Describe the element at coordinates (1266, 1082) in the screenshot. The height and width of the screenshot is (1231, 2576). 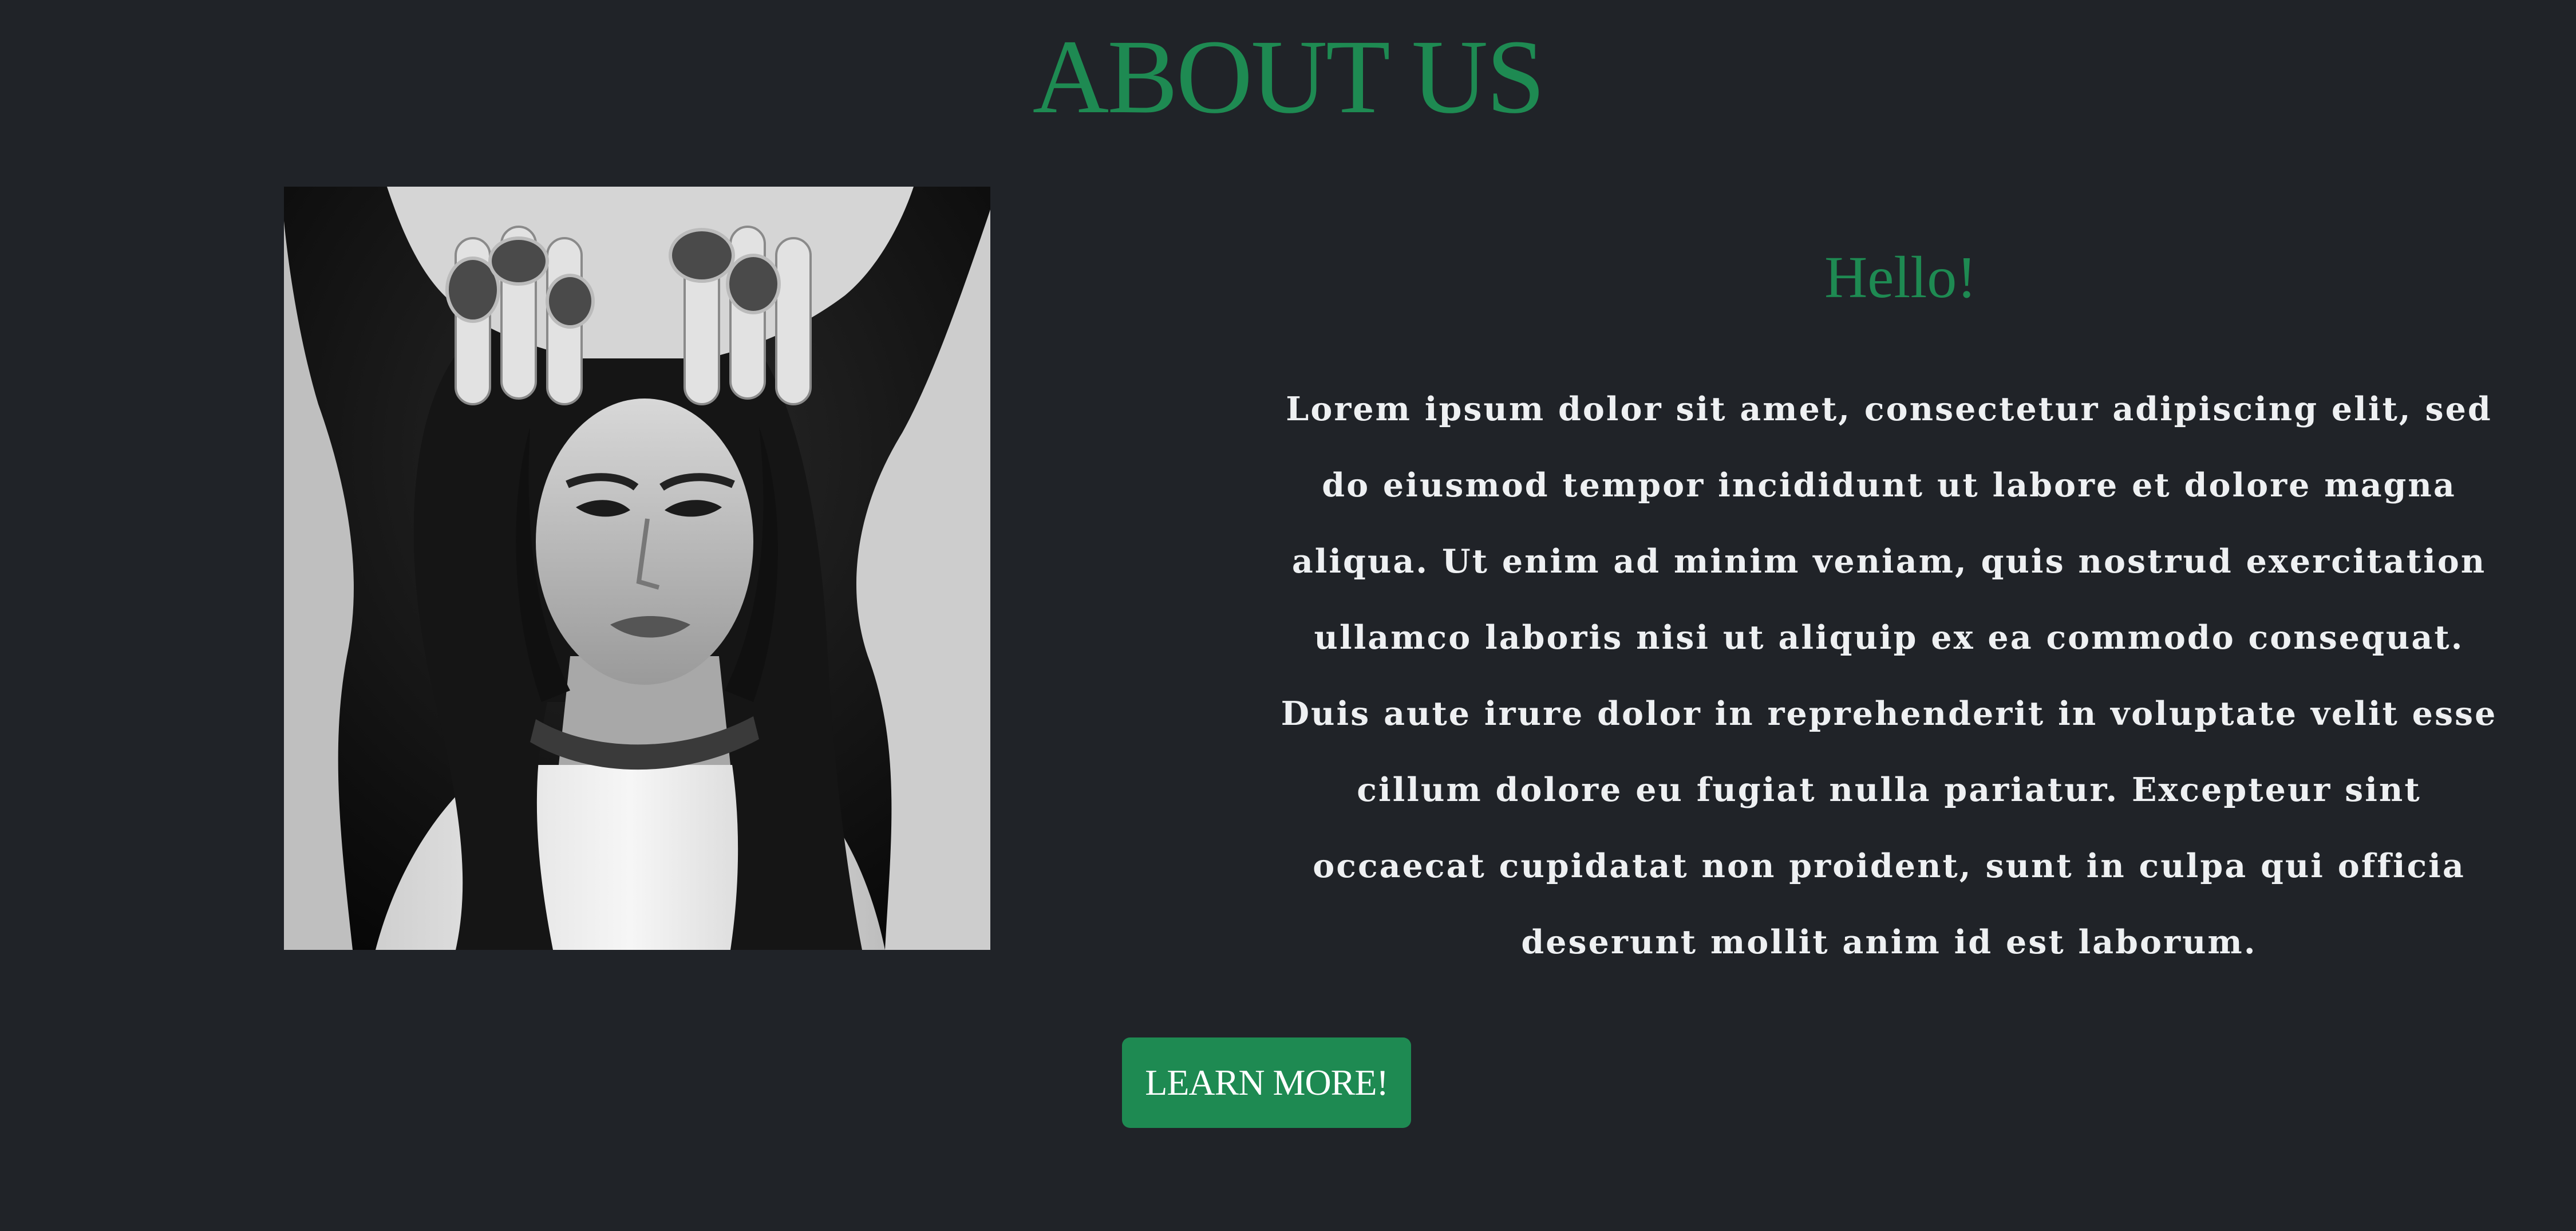
I see `learn-more-button: LEARN MORE!` at that location.